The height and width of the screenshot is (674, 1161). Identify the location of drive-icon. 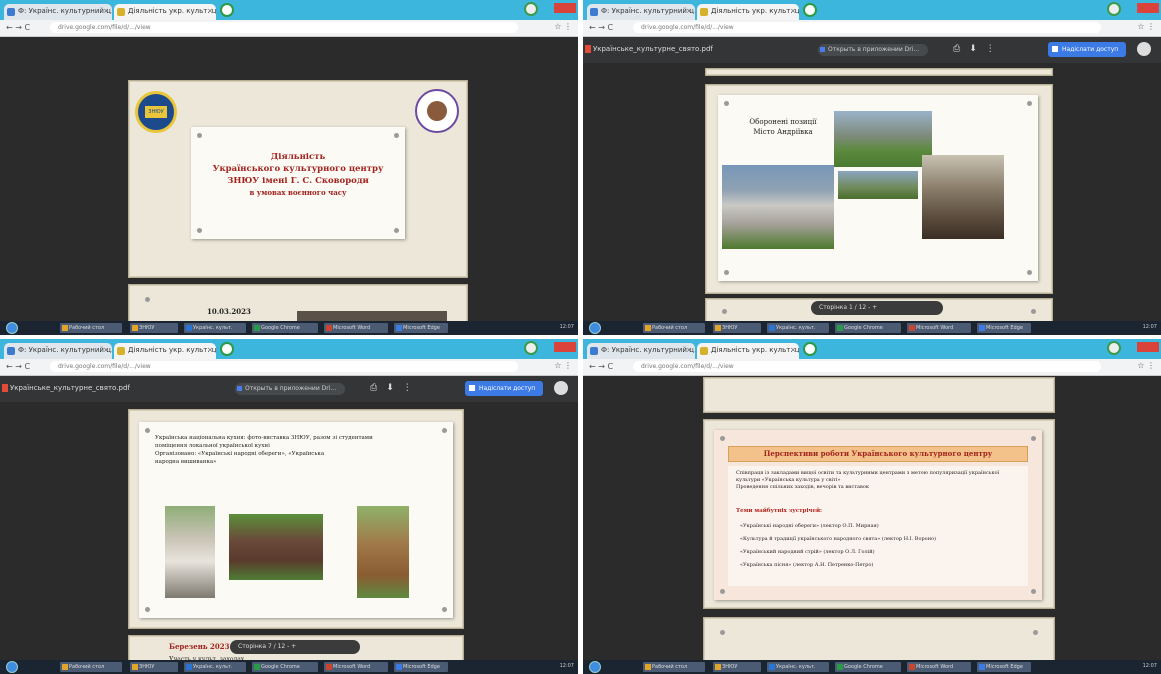
(239, 388).